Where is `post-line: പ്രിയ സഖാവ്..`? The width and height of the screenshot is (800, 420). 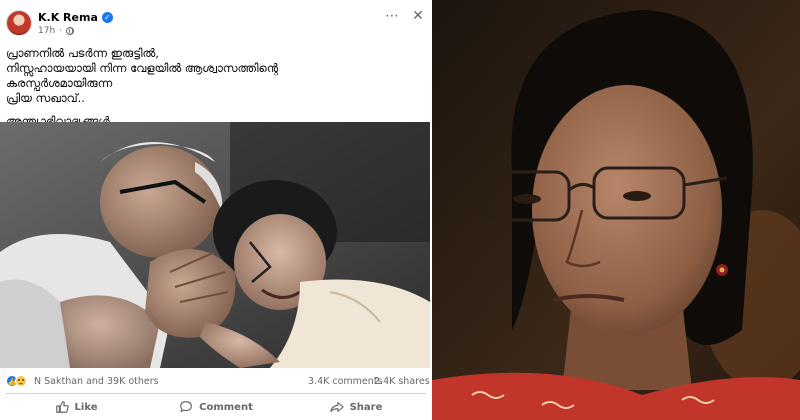 post-line: പ്രിയ സഖാവ്.. is located at coordinates (45, 98).